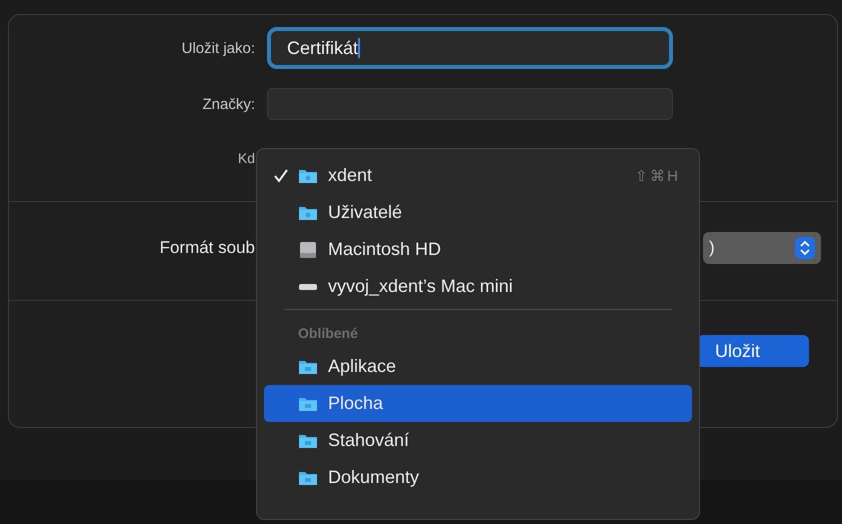 This screenshot has width=842, height=524. I want to click on tags-field, so click(470, 104).